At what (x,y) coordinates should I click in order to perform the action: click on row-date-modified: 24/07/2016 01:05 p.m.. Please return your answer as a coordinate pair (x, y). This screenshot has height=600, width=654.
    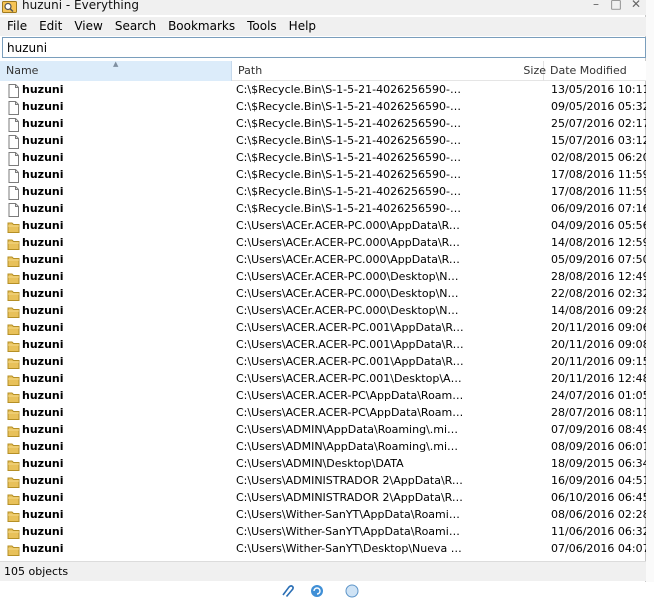
    Looking at the image, I should click on (598, 395).